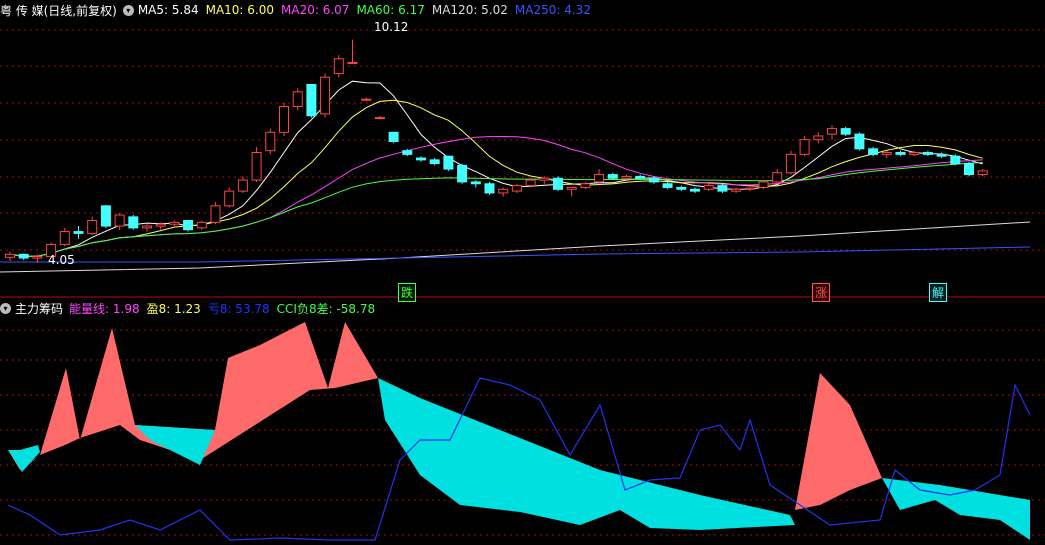 Image resolution: width=1045 pixels, height=545 pixels. What do you see at coordinates (821, 292) in the screenshot?
I see `marker-rise: 涨` at bounding box center [821, 292].